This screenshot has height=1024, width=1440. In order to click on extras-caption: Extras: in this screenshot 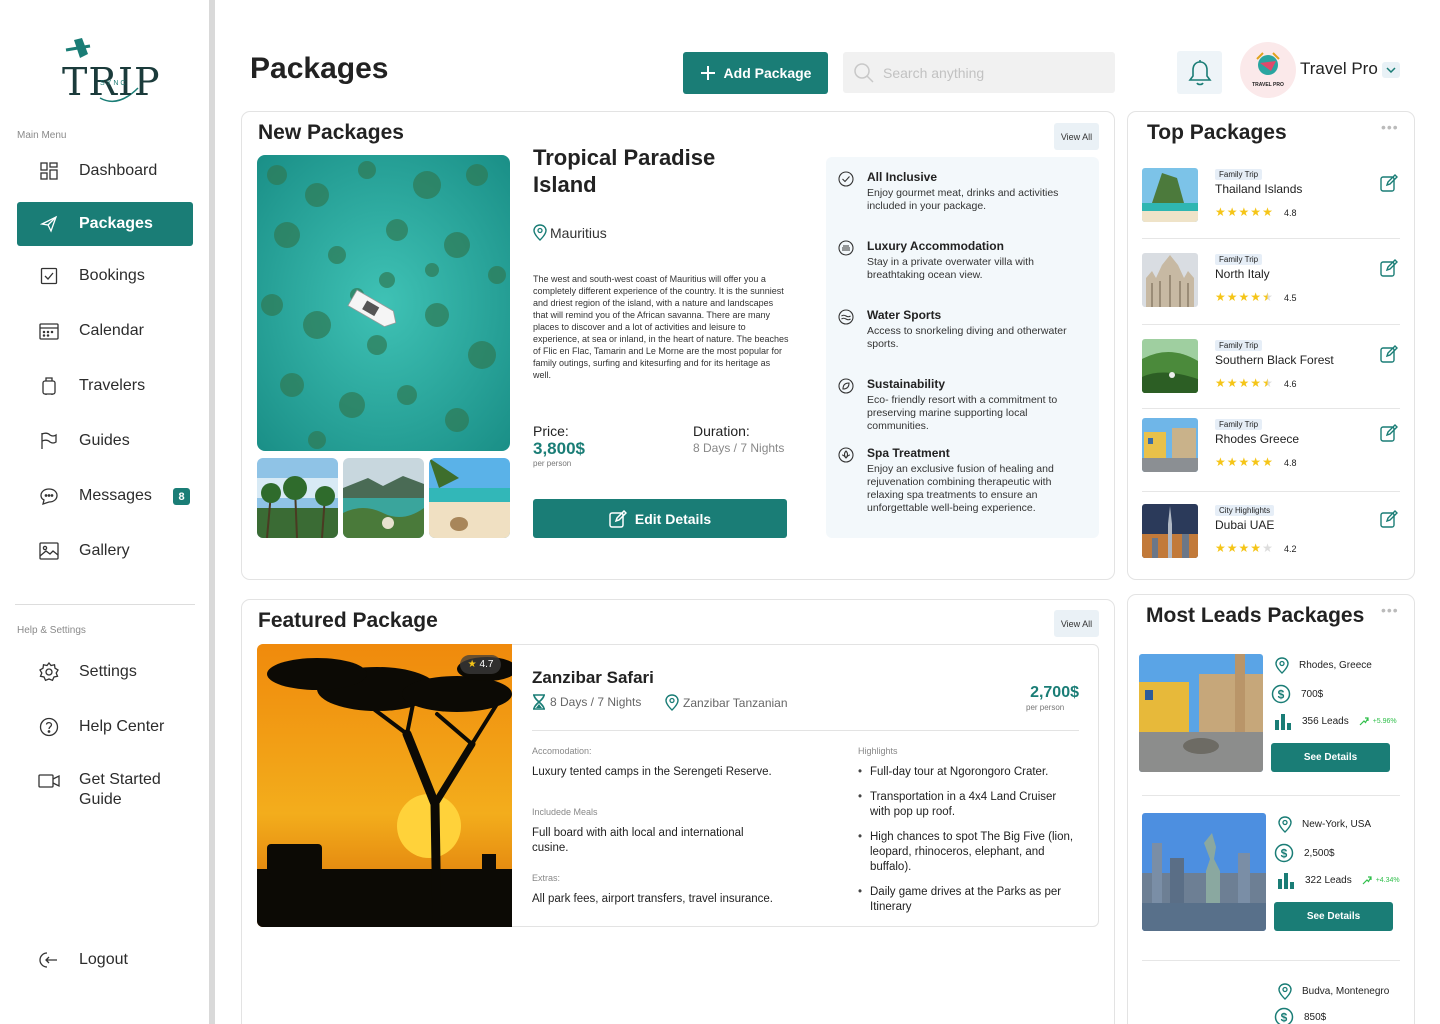, I will do `click(546, 878)`.